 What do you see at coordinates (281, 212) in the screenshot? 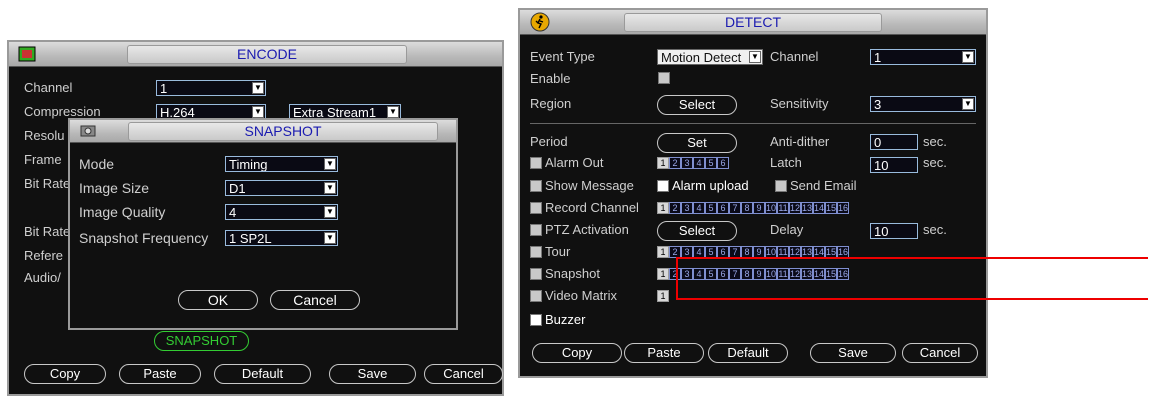
I see `image-quality-select: 4 ▼` at bounding box center [281, 212].